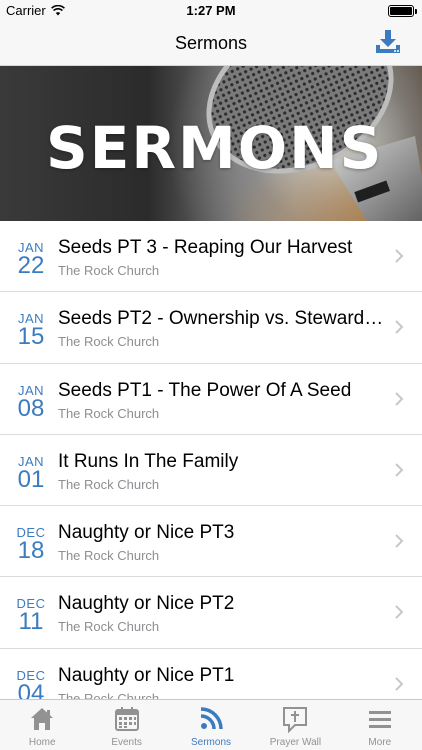 The width and height of the screenshot is (422, 750). I want to click on sermon-title: Seeds PT 3 - Reaping Our Harvest, so click(205, 247).